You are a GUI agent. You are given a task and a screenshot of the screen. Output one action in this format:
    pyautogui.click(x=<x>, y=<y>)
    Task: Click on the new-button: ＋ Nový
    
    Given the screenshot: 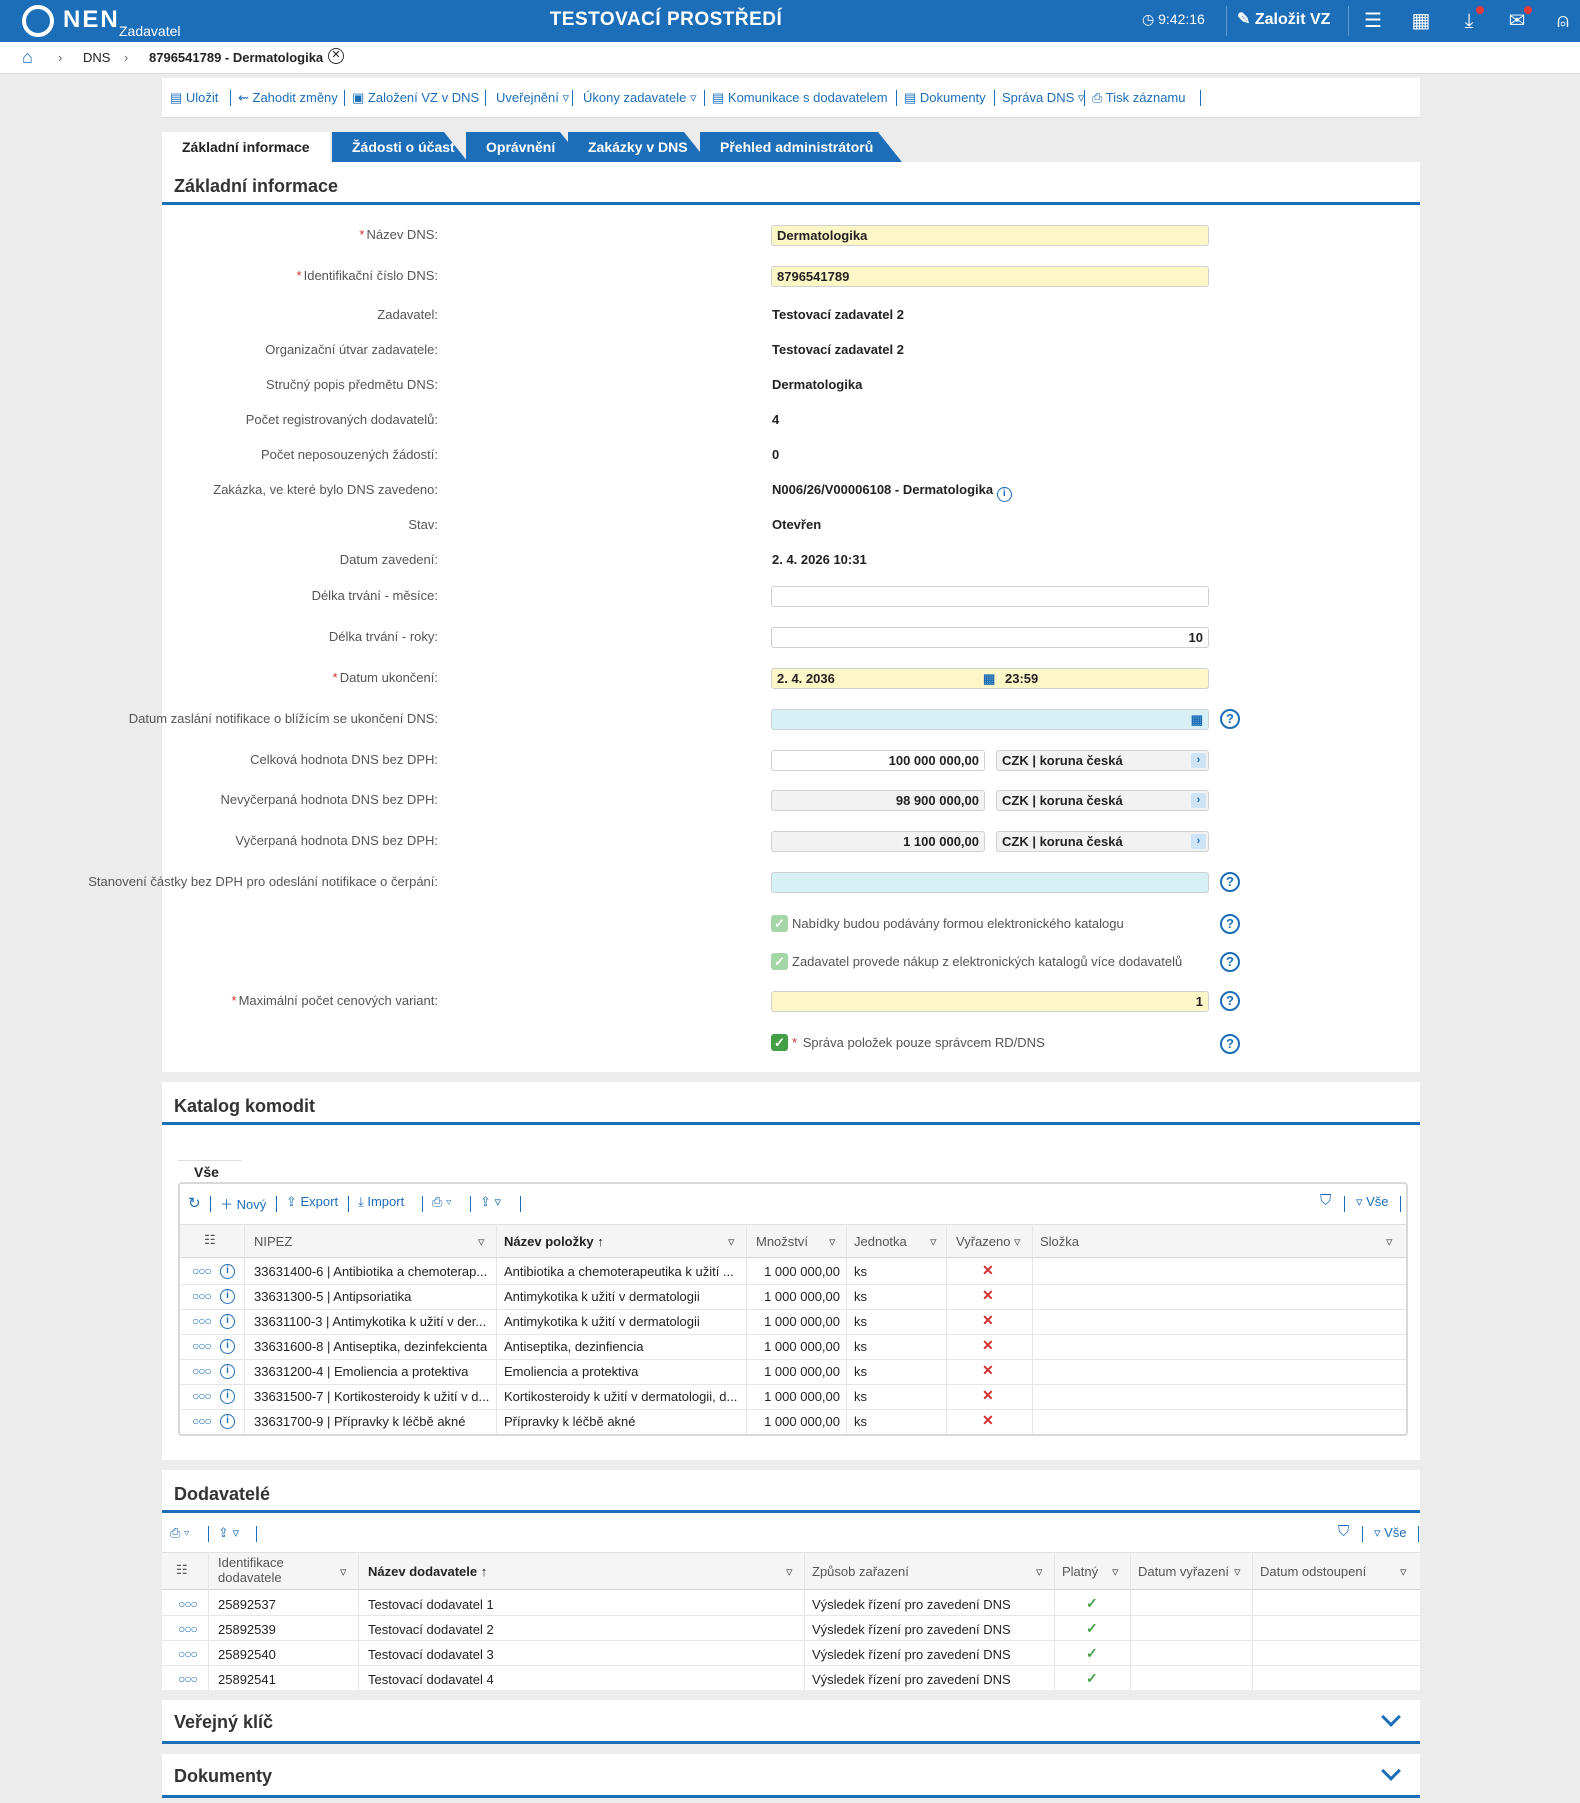 What is the action you would take?
    pyautogui.click(x=243, y=1203)
    